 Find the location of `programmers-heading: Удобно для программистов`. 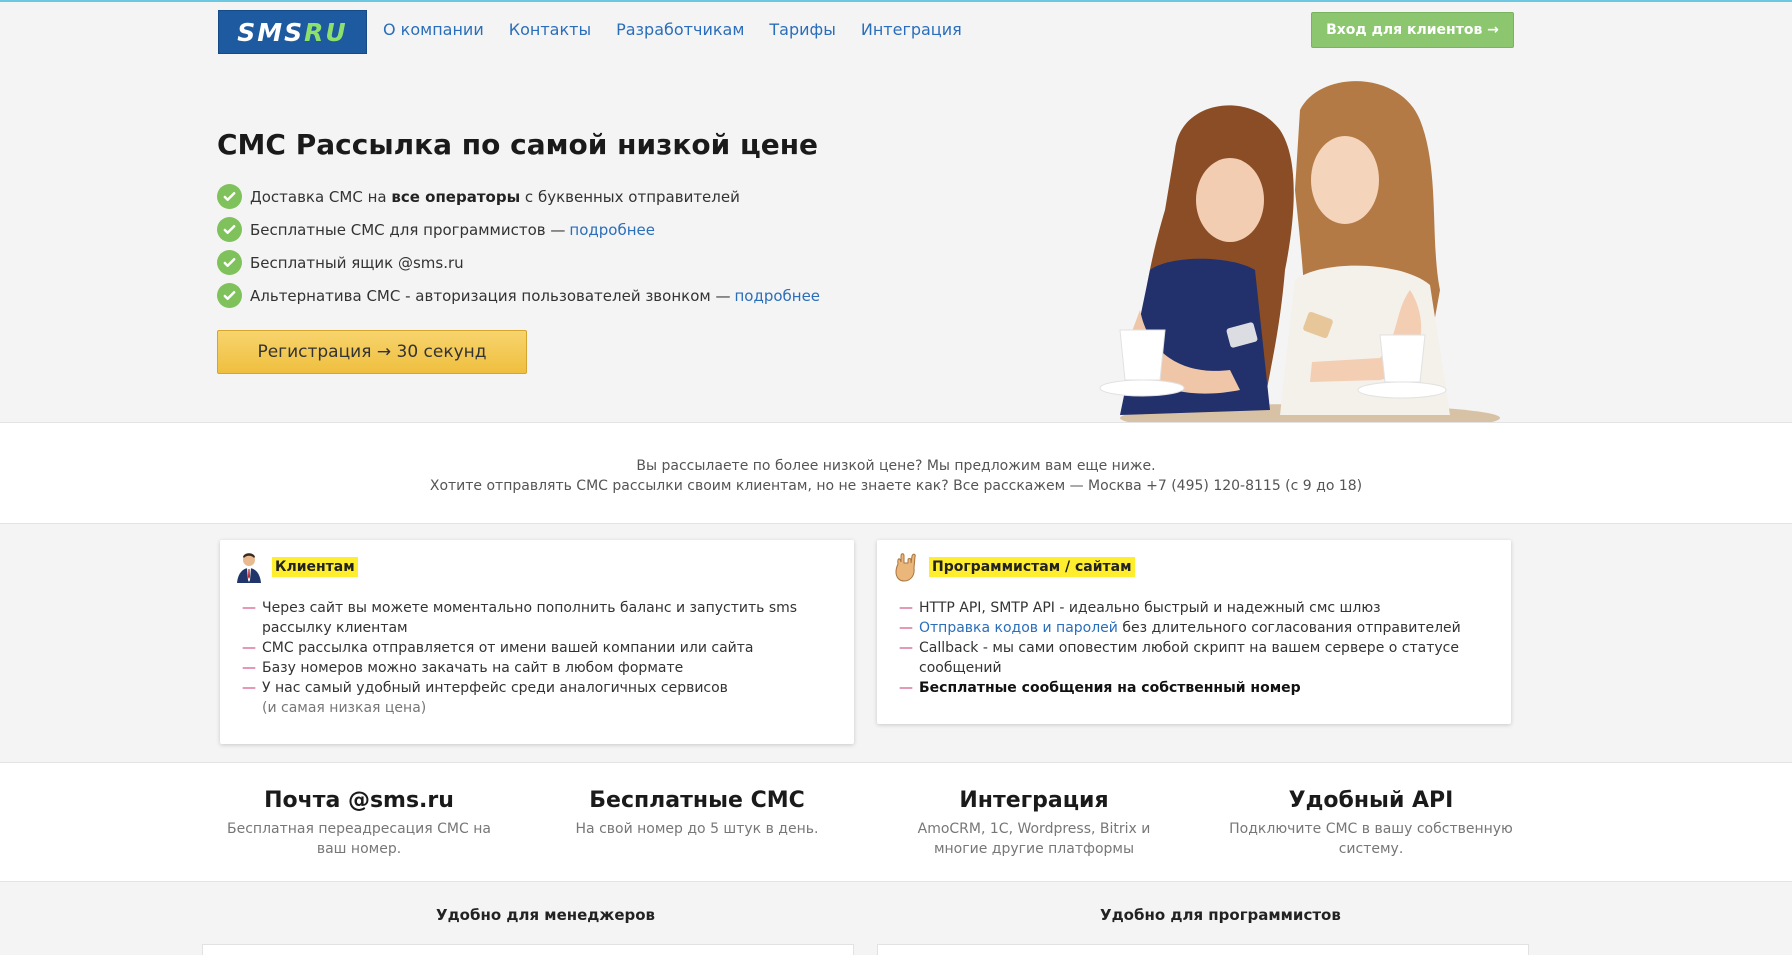

programmers-heading: Удобно для программистов is located at coordinates (1220, 915).